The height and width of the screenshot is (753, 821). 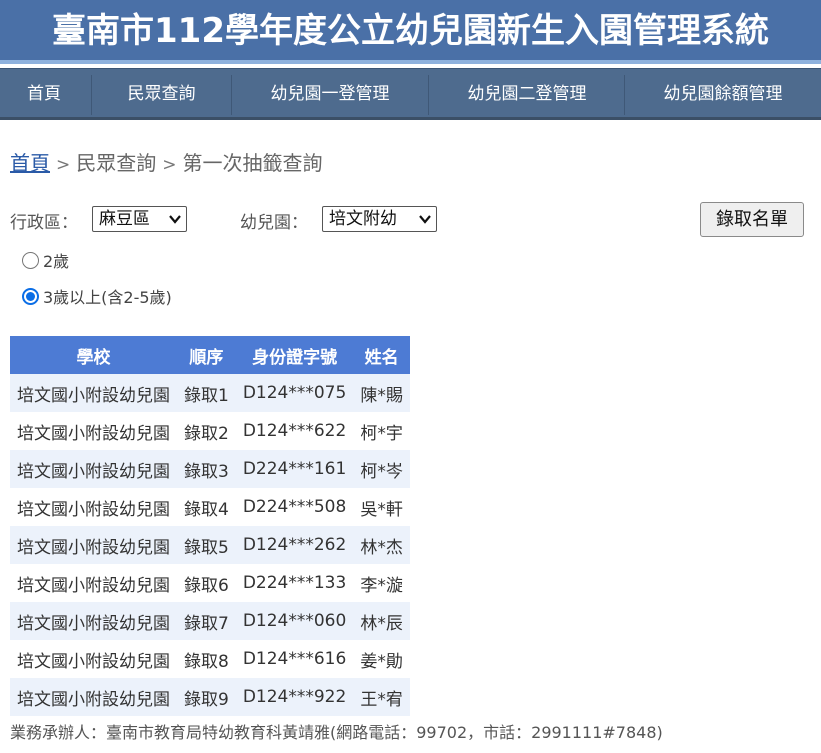 What do you see at coordinates (116, 163) in the screenshot?
I see `breadcrumb-section: 民眾查詢` at bounding box center [116, 163].